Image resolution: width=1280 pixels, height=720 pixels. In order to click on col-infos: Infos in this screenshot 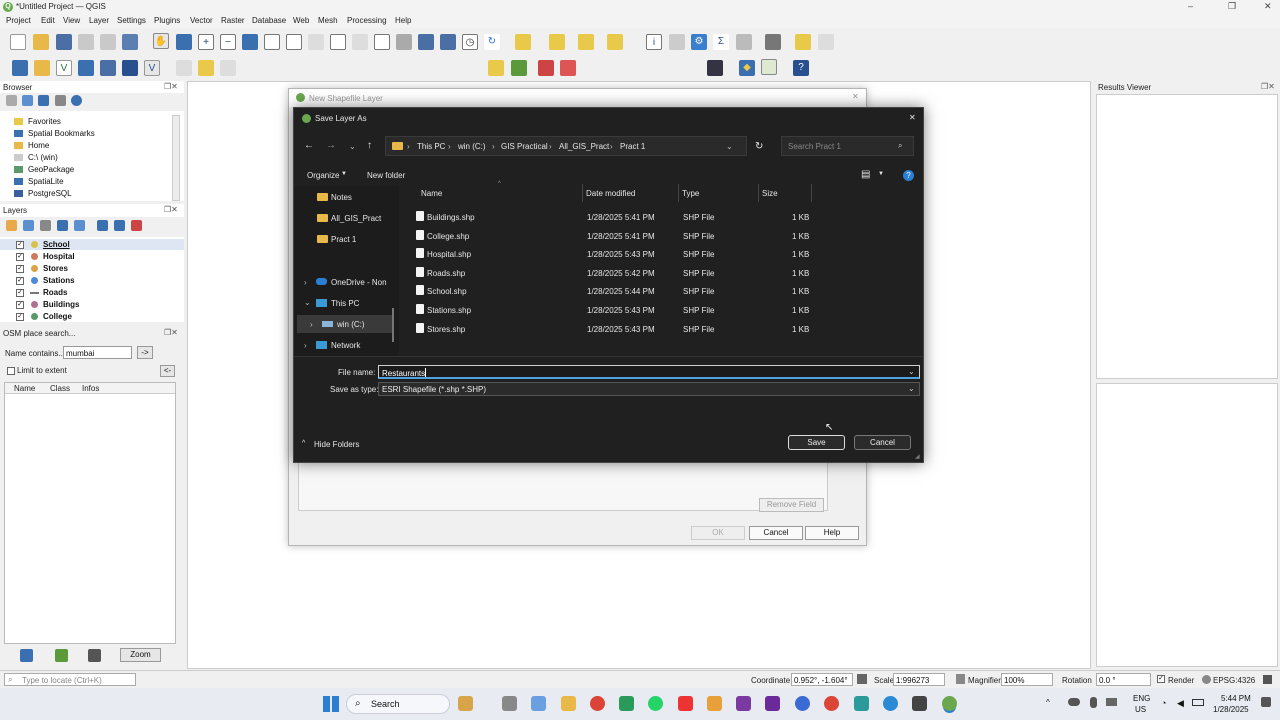, I will do `click(90, 388)`.